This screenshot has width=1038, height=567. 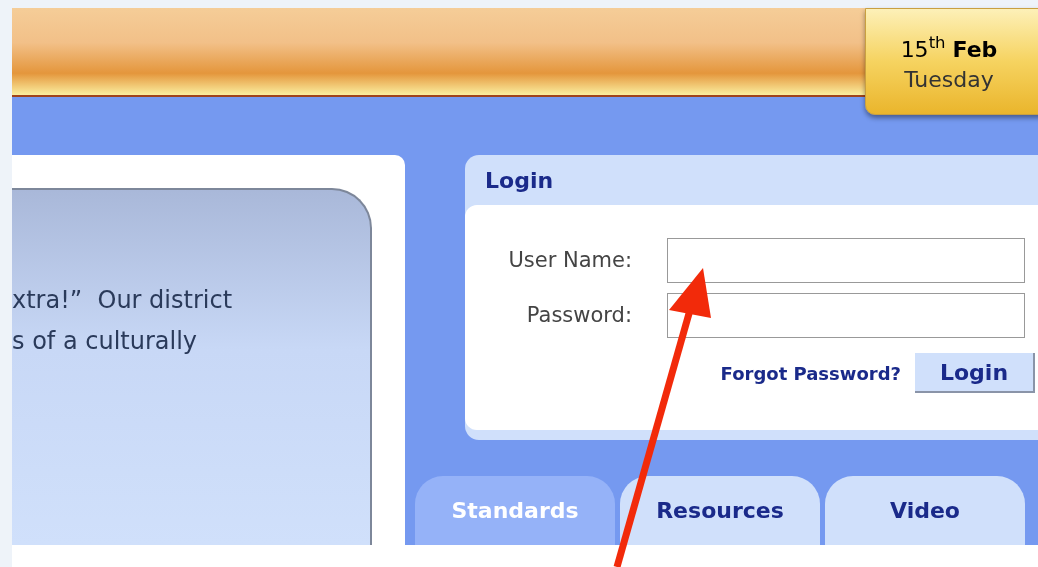 What do you see at coordinates (105, 341) in the screenshot?
I see `intro-text: s of a culturally` at bounding box center [105, 341].